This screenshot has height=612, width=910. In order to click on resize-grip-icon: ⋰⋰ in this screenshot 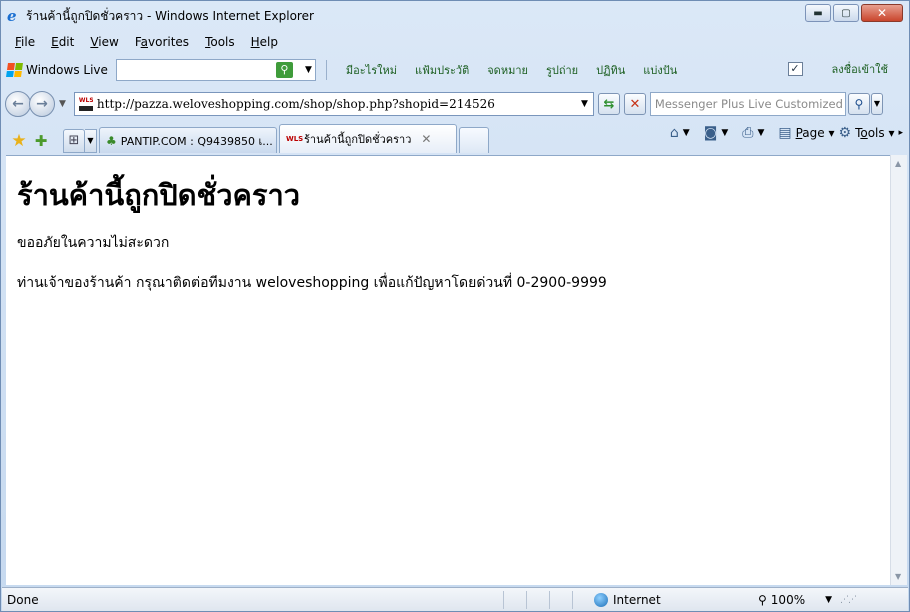, I will do `click(848, 600)`.